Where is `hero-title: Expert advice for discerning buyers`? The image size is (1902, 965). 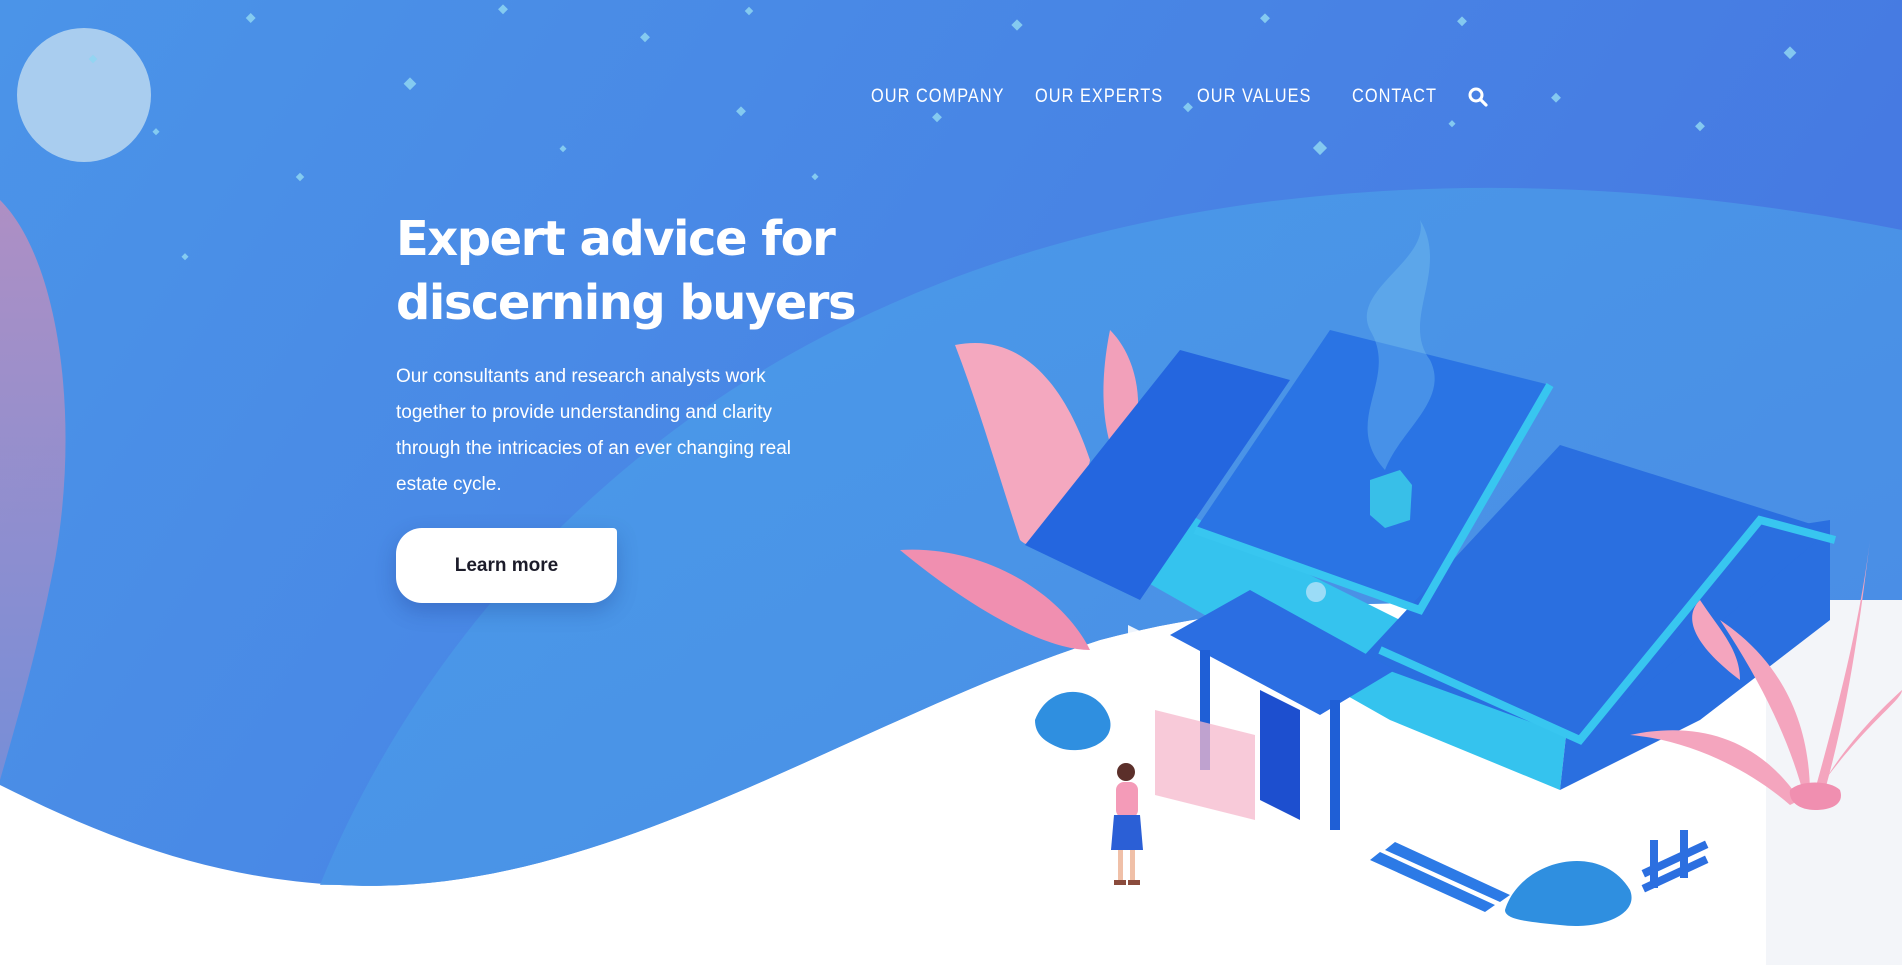
hero-title: Expert advice for discerning buyers is located at coordinates (626, 271).